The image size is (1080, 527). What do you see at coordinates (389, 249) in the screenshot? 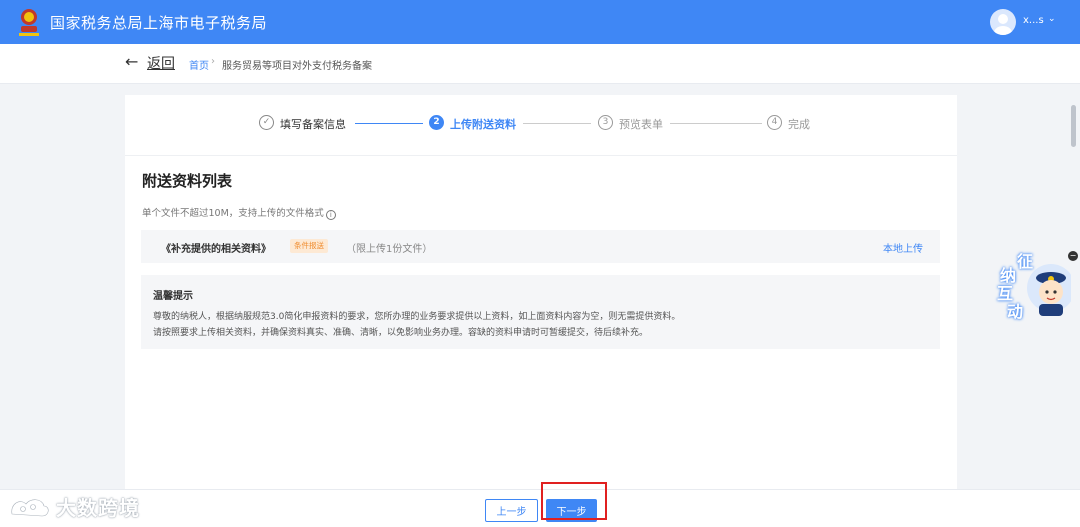
I see `attachment-limit: （限上传1份文件）` at bounding box center [389, 249].